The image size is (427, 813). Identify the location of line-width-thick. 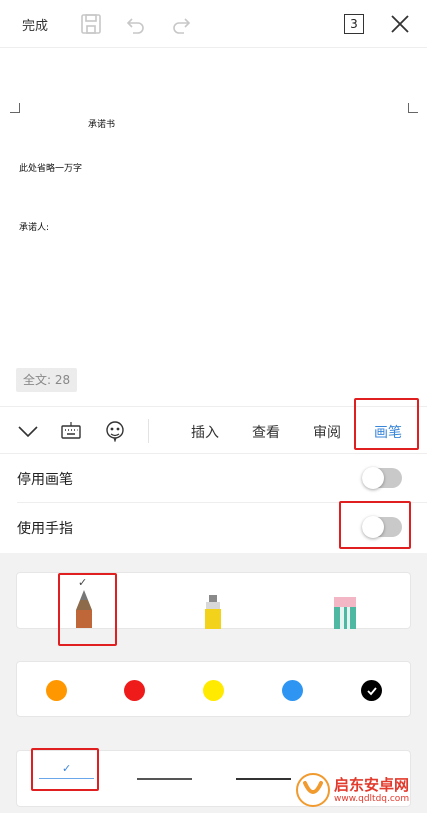
(263, 779).